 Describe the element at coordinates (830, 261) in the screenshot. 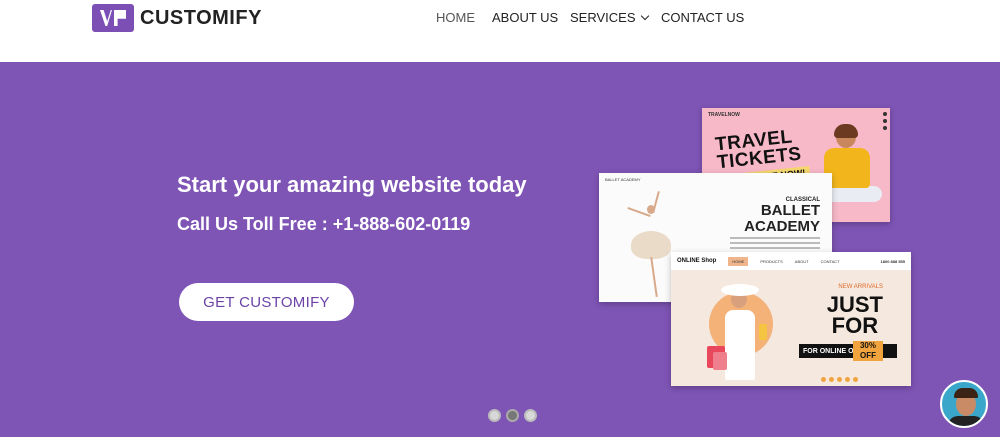

I see `shop-menu-contact: CONTACT` at that location.